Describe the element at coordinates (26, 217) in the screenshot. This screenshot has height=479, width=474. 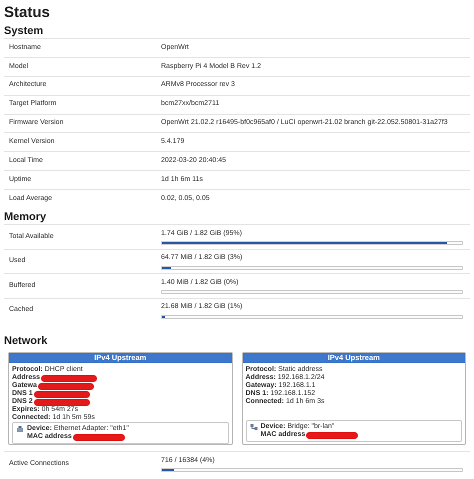
I see `section-heading: Memory` at that location.